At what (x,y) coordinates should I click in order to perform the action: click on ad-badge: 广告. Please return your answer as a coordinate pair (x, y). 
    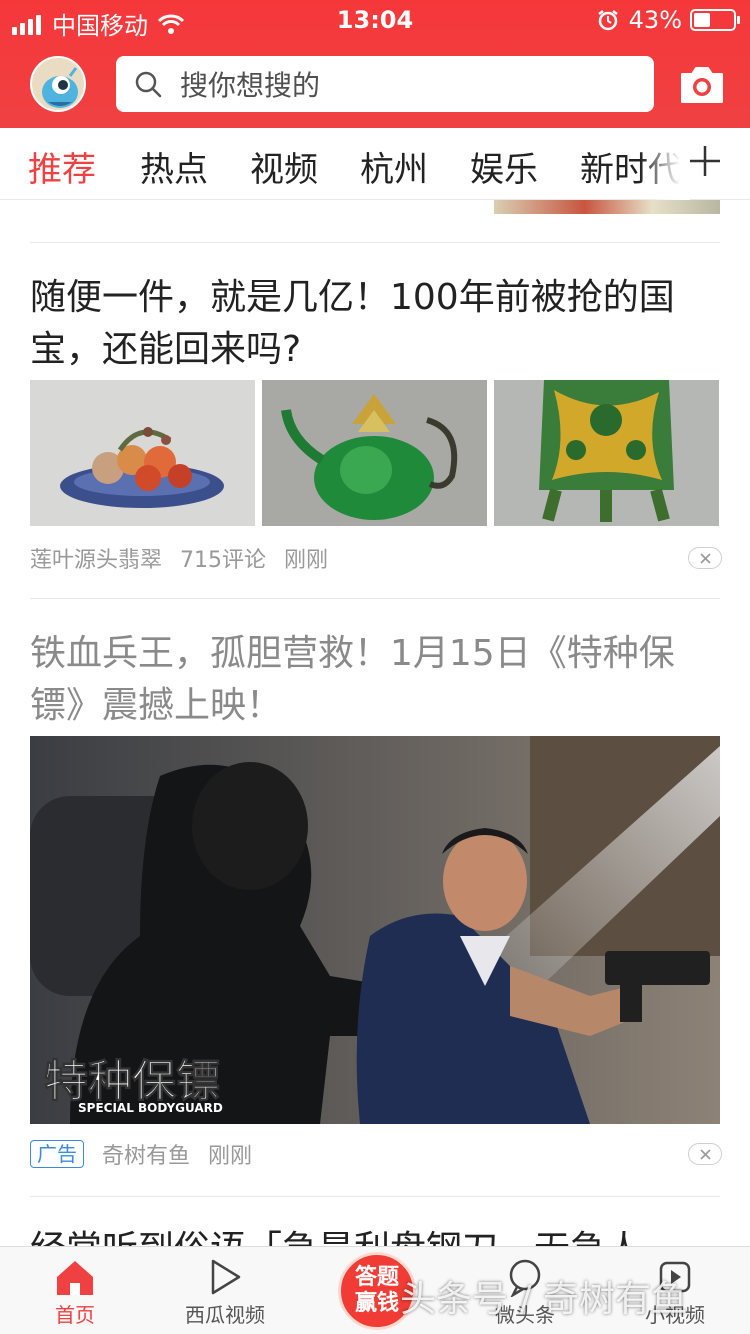
    Looking at the image, I should click on (57, 1154).